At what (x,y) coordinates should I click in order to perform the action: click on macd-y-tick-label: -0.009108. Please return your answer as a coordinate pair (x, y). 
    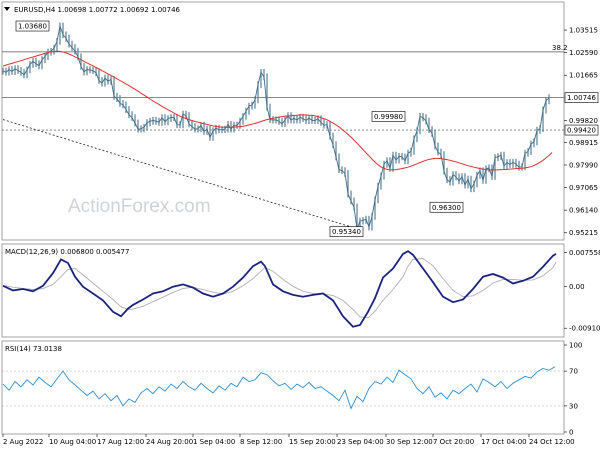
    Looking at the image, I should click on (584, 329).